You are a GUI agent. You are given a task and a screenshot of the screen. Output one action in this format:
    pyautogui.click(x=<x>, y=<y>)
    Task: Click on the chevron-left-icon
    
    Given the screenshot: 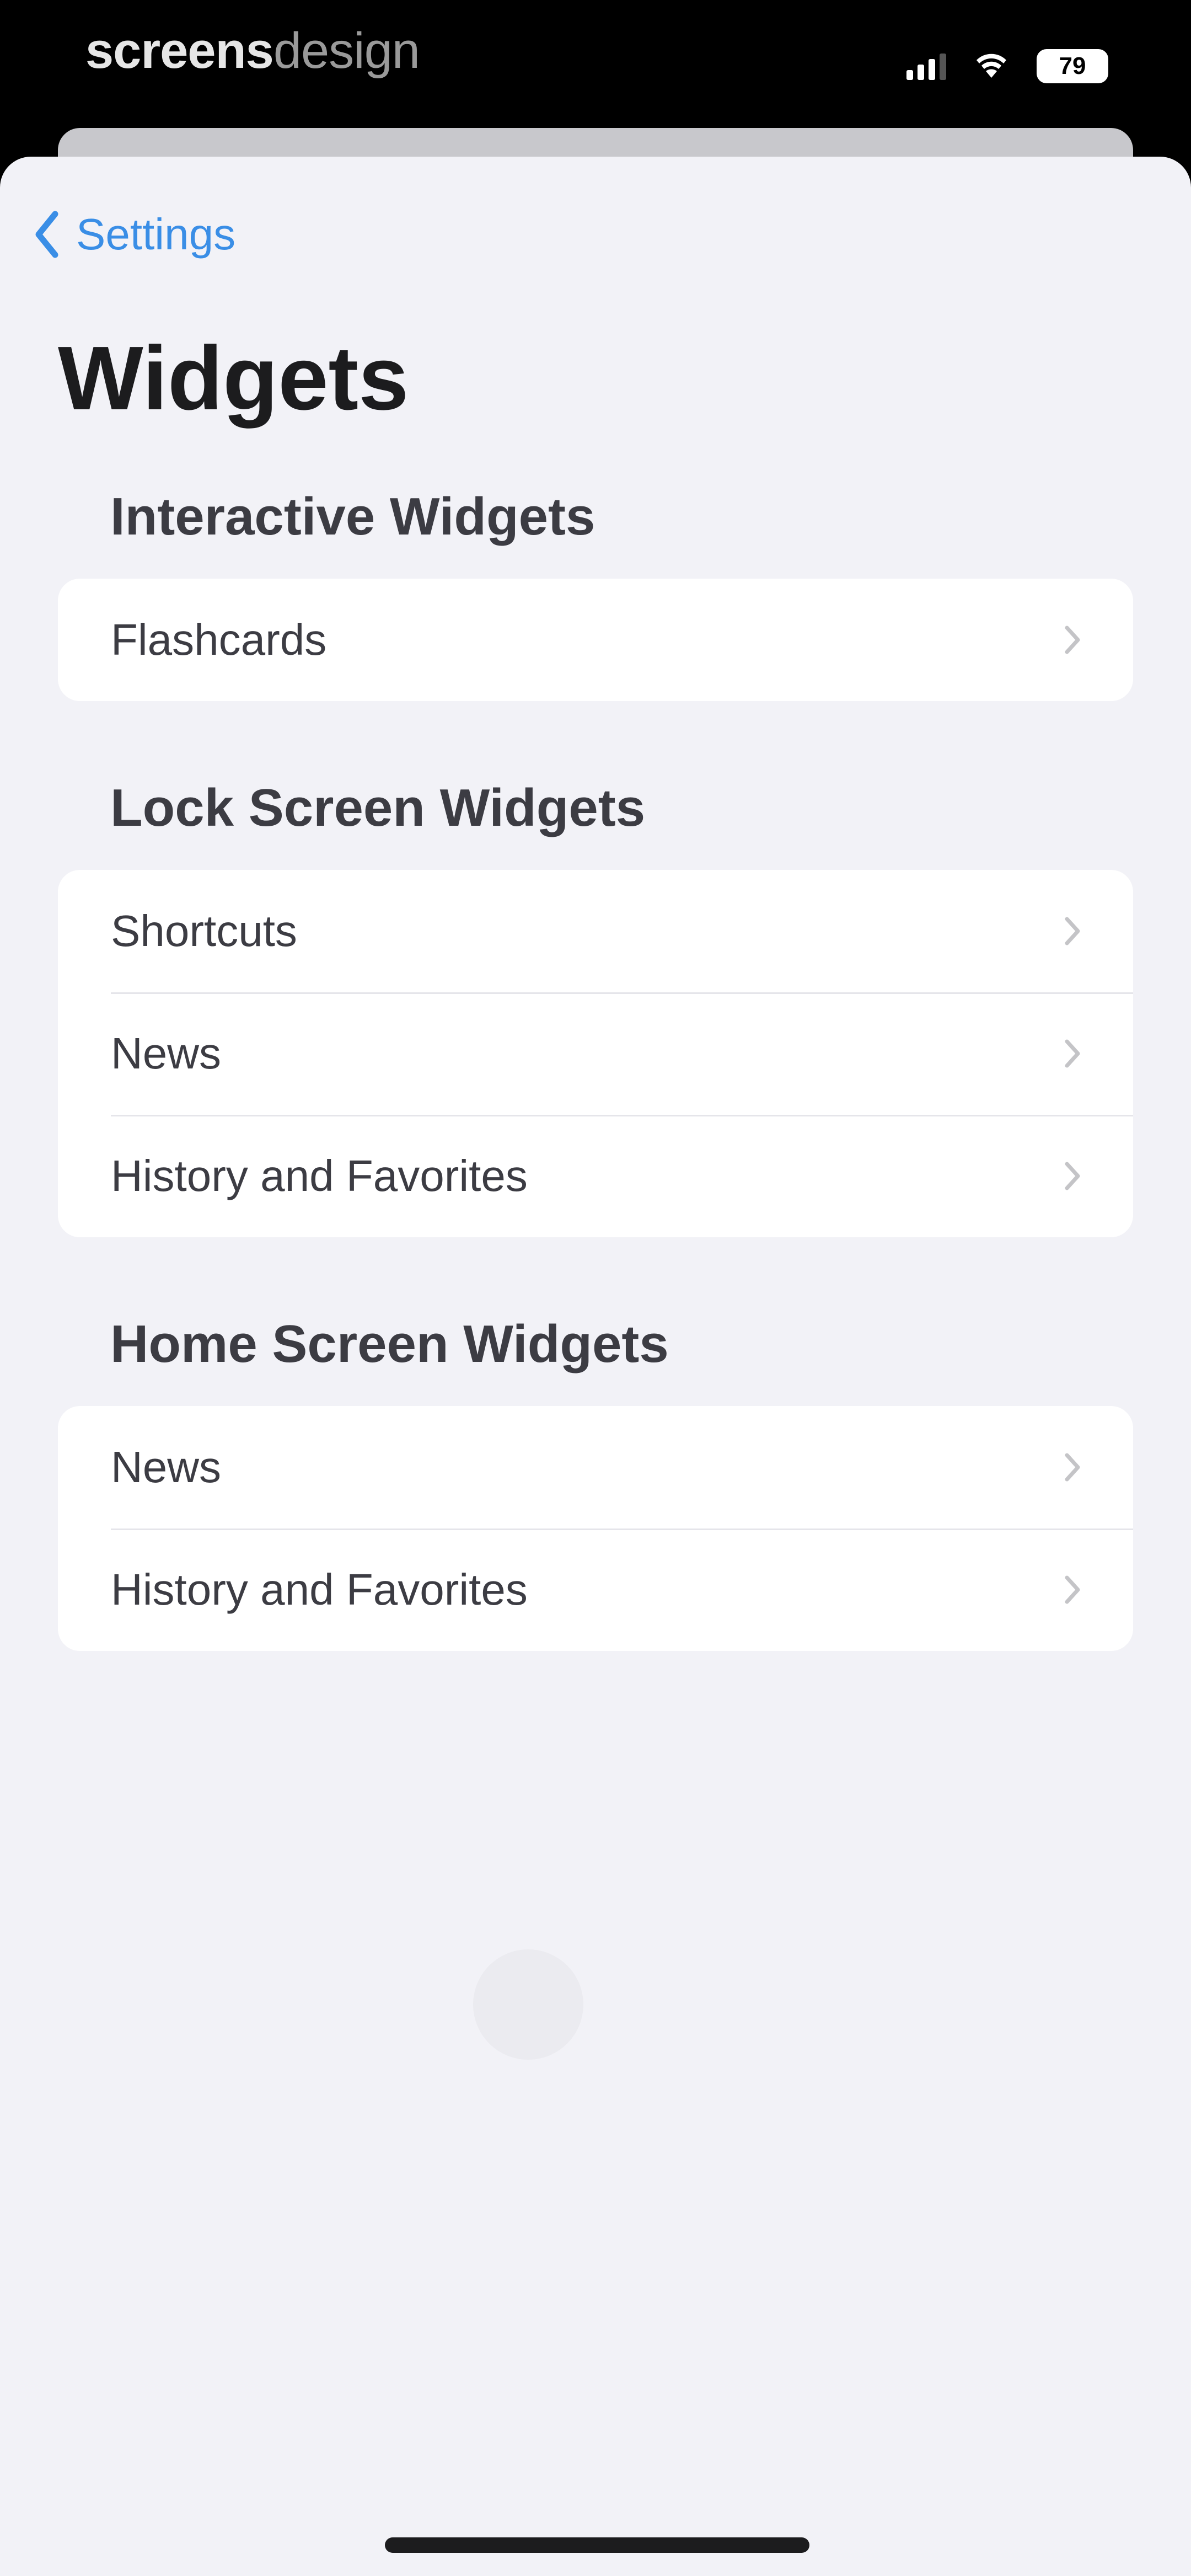 What is the action you would take?
    pyautogui.click(x=46, y=234)
    